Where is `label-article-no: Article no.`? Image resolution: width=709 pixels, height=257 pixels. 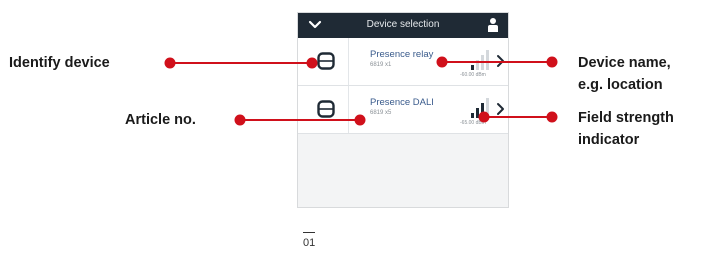
label-article-no: Article no. is located at coordinates (160, 120).